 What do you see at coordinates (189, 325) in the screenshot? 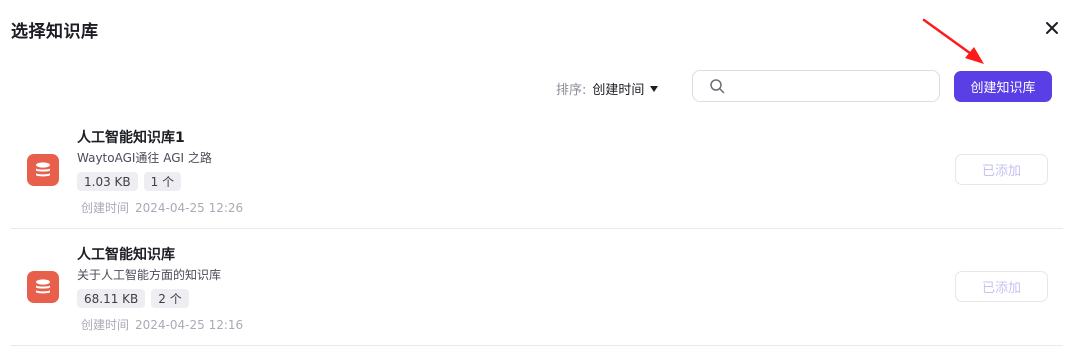
I see `created-time: 2024-04-25 12:16` at bounding box center [189, 325].